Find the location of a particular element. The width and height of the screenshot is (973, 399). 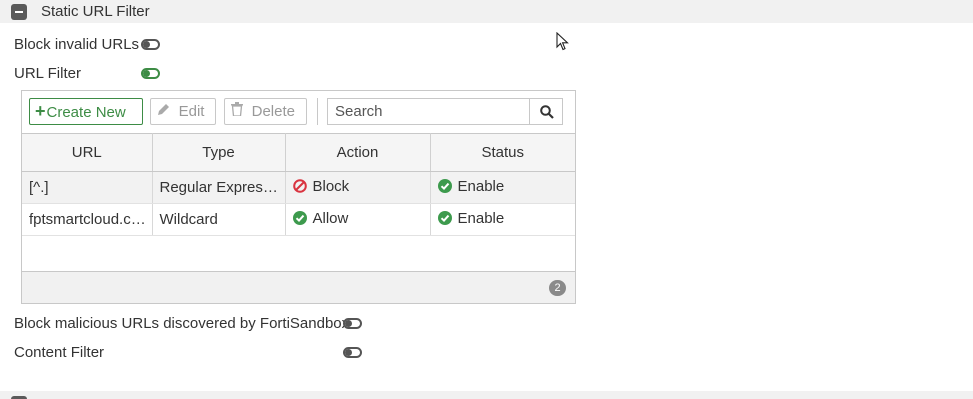

section-header-static-url-filter: Static URL Filter is located at coordinates (486, 11).